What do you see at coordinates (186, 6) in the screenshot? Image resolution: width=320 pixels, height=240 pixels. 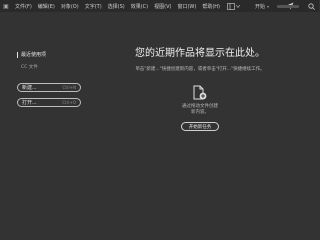 I see `menu-window: 窗口(W)` at bounding box center [186, 6].